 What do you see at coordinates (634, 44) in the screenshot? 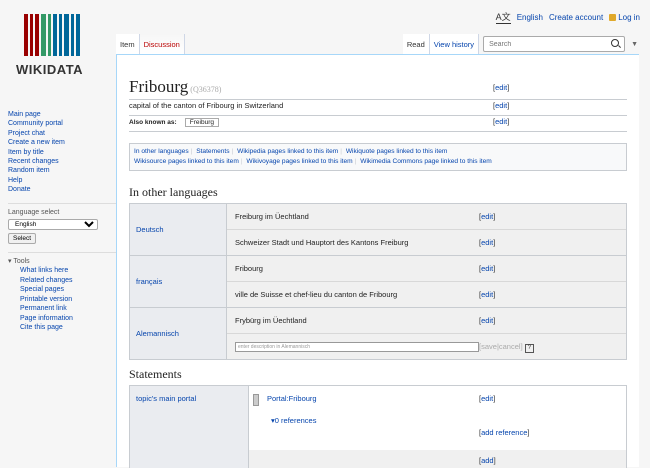
I see `chevron-down-icon: ▼` at bounding box center [634, 44].